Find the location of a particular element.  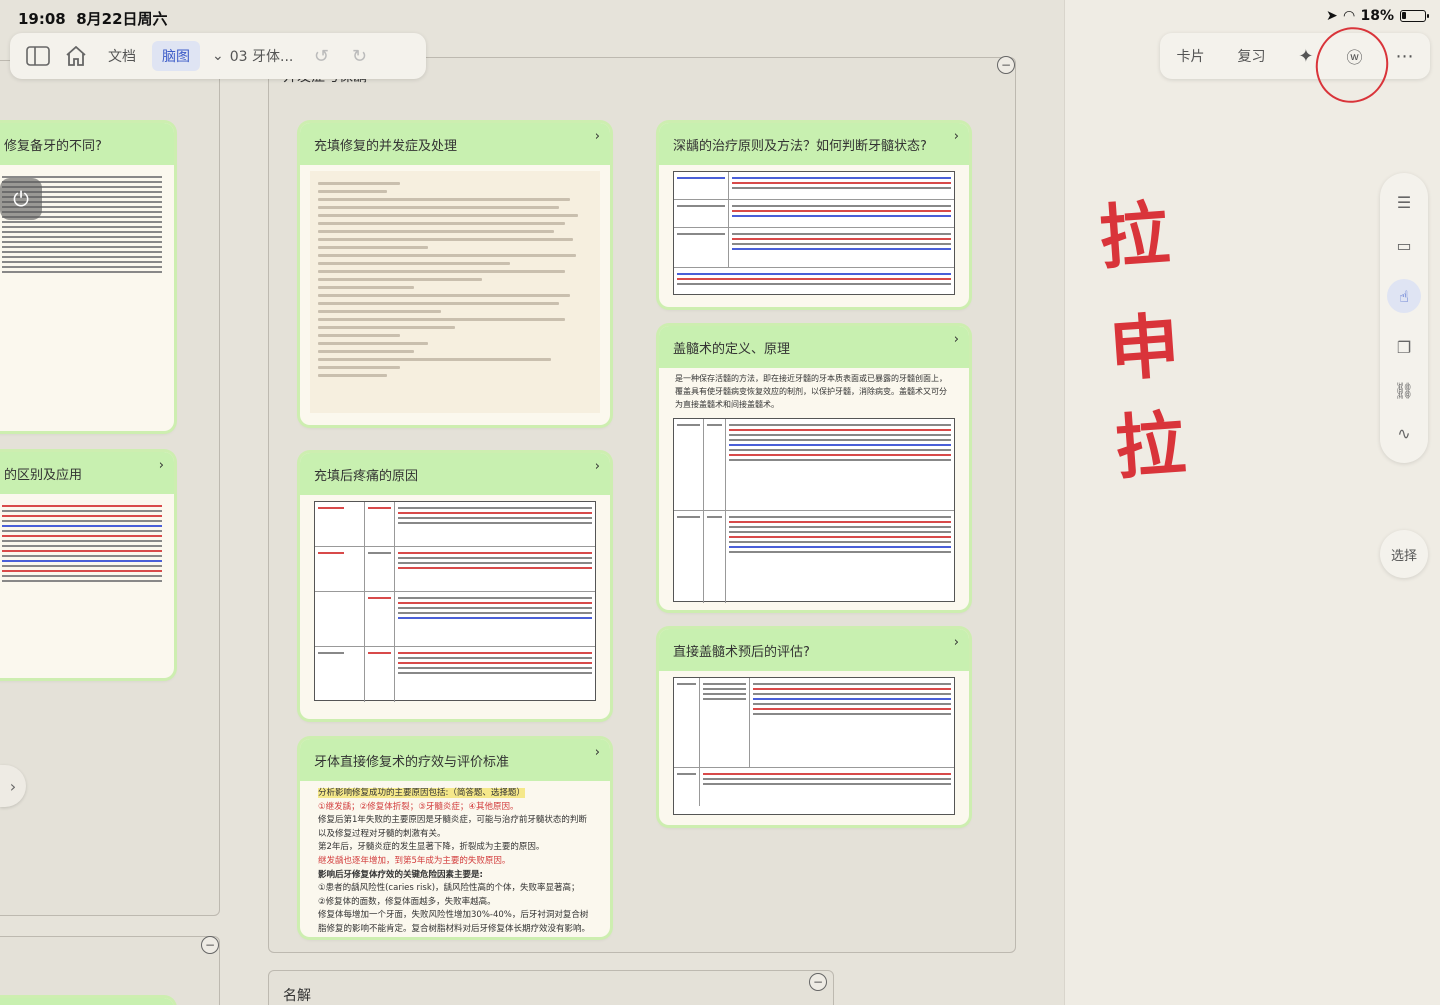

card-title: 深龋的治疗原则及方法？如何判断牙髓状态? is located at coordinates (800, 146).